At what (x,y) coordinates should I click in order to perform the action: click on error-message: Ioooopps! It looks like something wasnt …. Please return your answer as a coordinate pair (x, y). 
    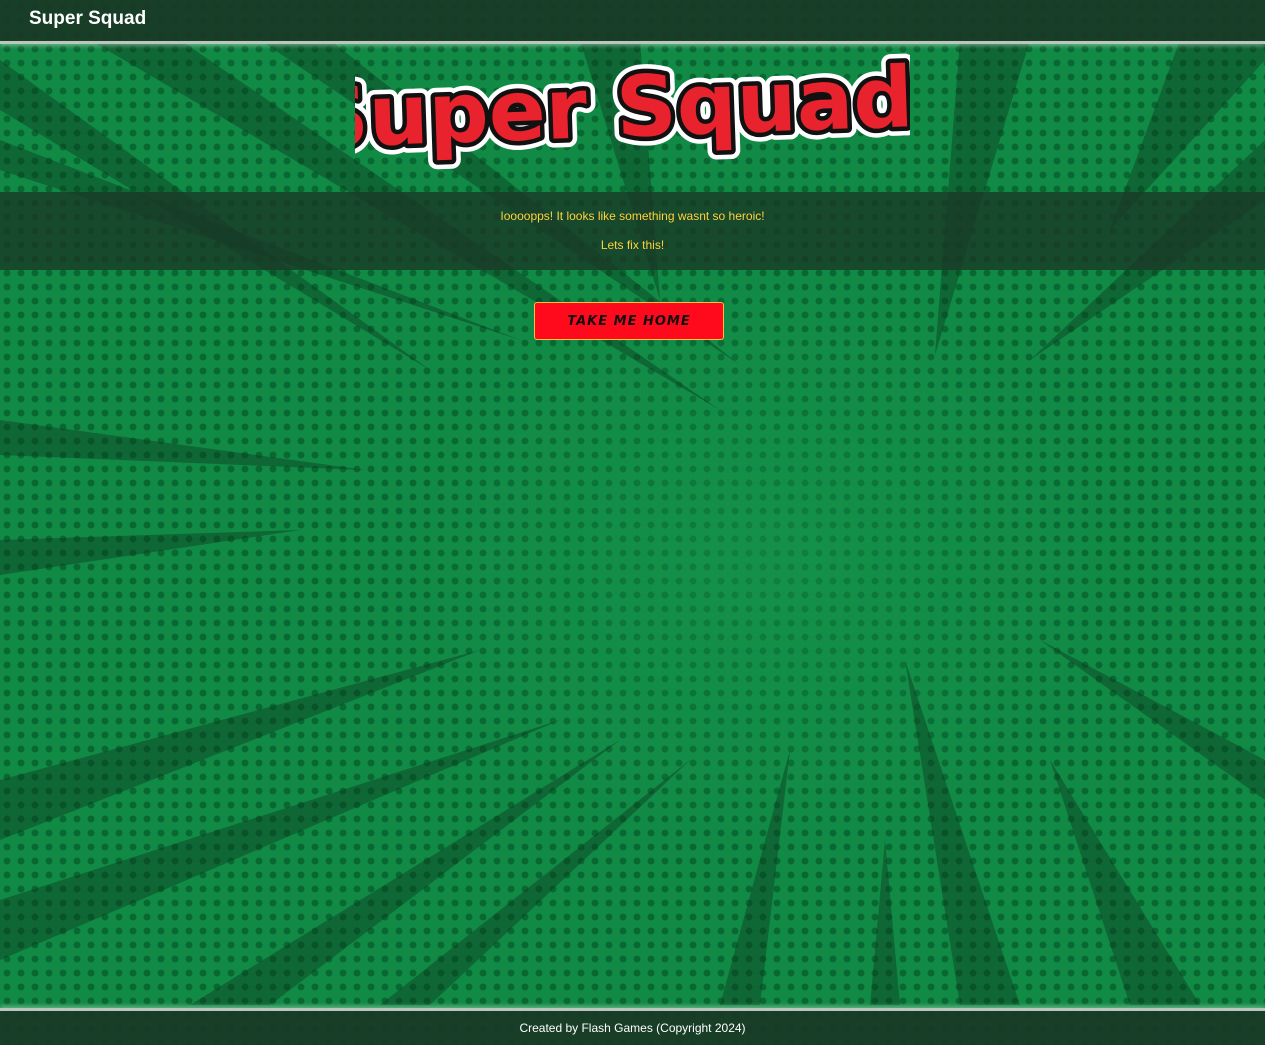
    Looking at the image, I should click on (632, 216).